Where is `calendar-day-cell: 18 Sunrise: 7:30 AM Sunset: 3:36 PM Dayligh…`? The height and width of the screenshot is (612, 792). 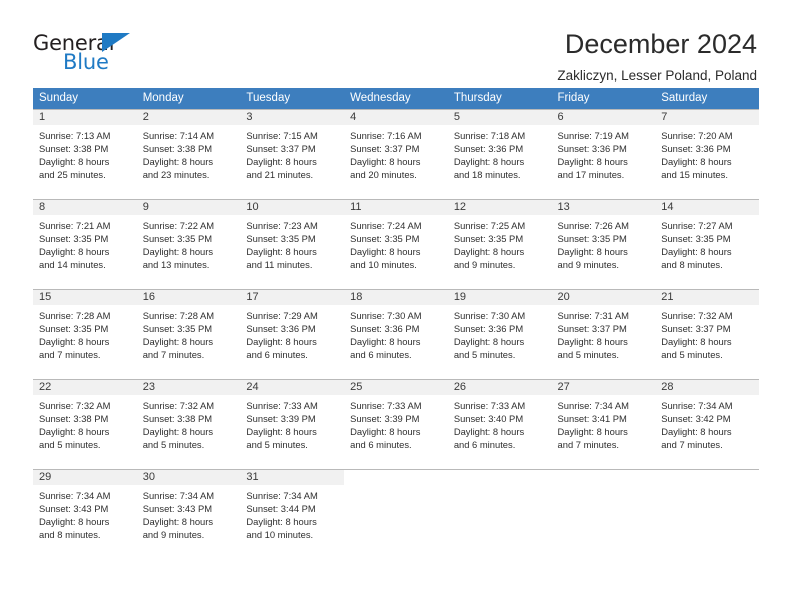 calendar-day-cell: 18 Sunrise: 7:30 AM Sunset: 3:36 PM Dayligh… is located at coordinates (396, 334).